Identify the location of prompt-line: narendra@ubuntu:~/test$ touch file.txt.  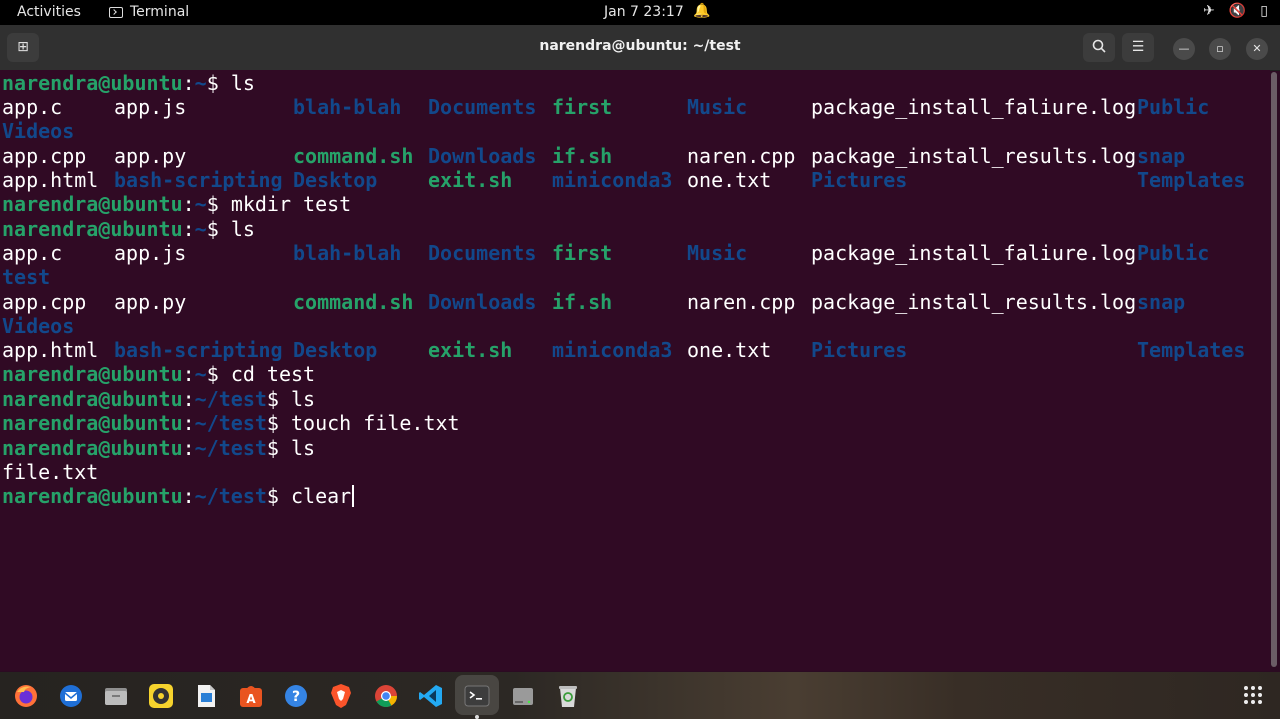
(231, 423).